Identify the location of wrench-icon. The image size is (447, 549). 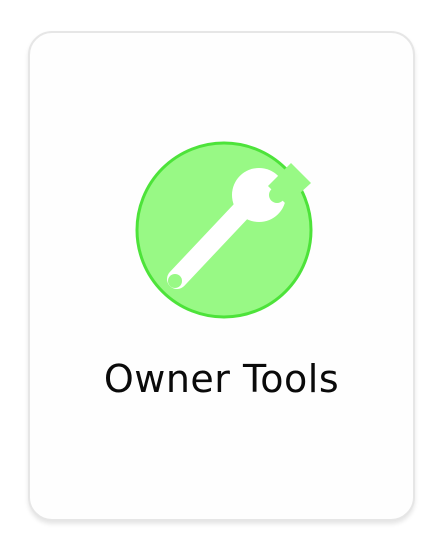
(224, 230).